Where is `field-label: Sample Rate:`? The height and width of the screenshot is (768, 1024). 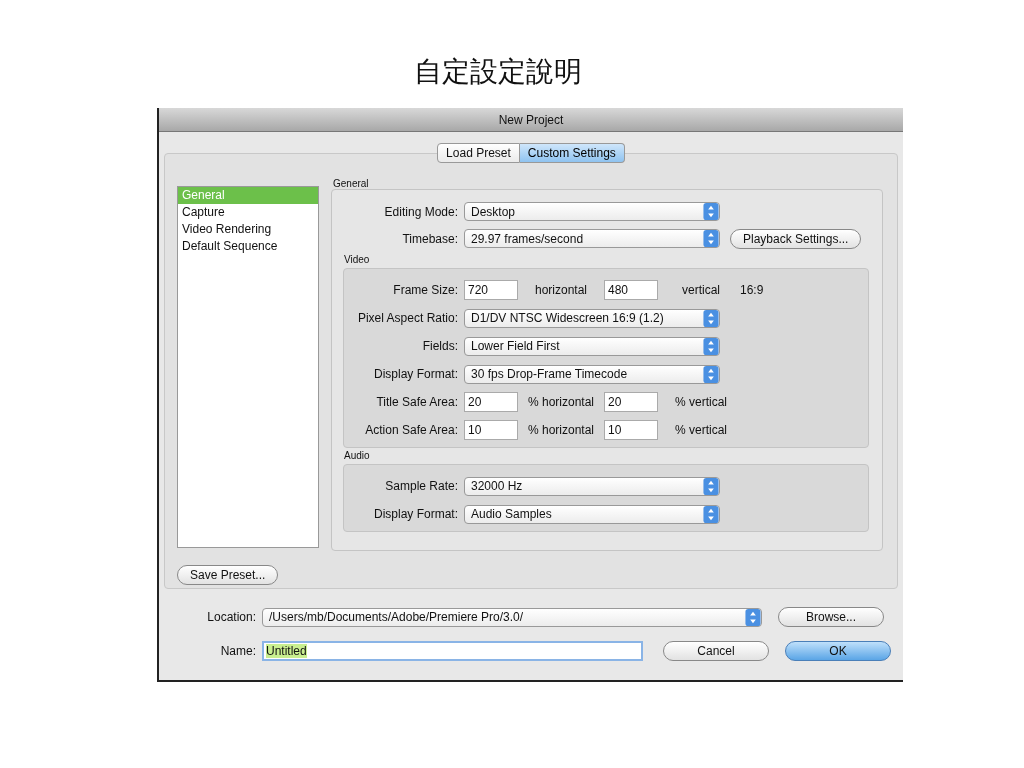 field-label: Sample Rate: is located at coordinates (421, 486).